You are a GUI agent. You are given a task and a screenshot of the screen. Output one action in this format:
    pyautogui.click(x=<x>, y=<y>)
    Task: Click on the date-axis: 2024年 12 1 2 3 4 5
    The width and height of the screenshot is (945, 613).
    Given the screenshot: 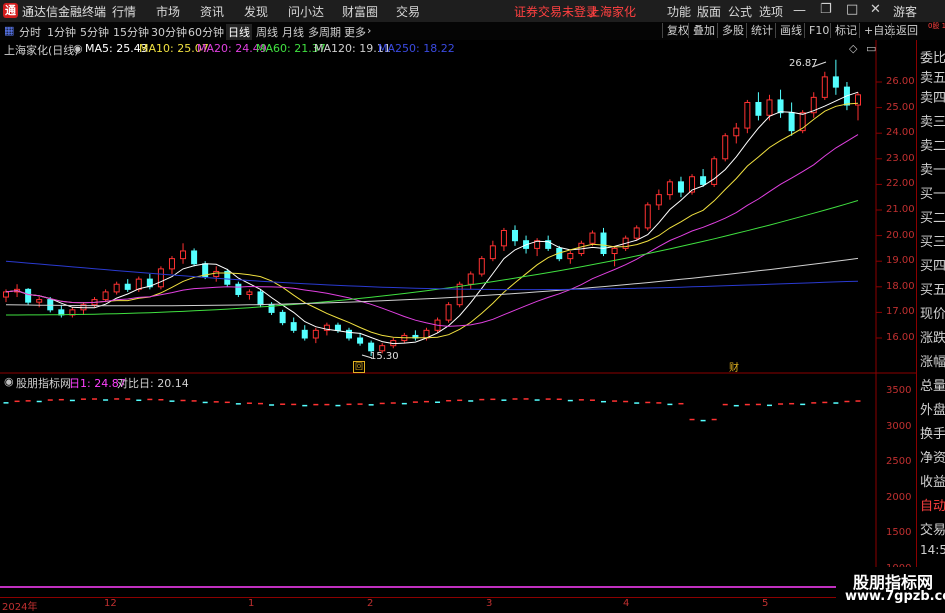 What is the action you would take?
    pyautogui.click(x=458, y=605)
    